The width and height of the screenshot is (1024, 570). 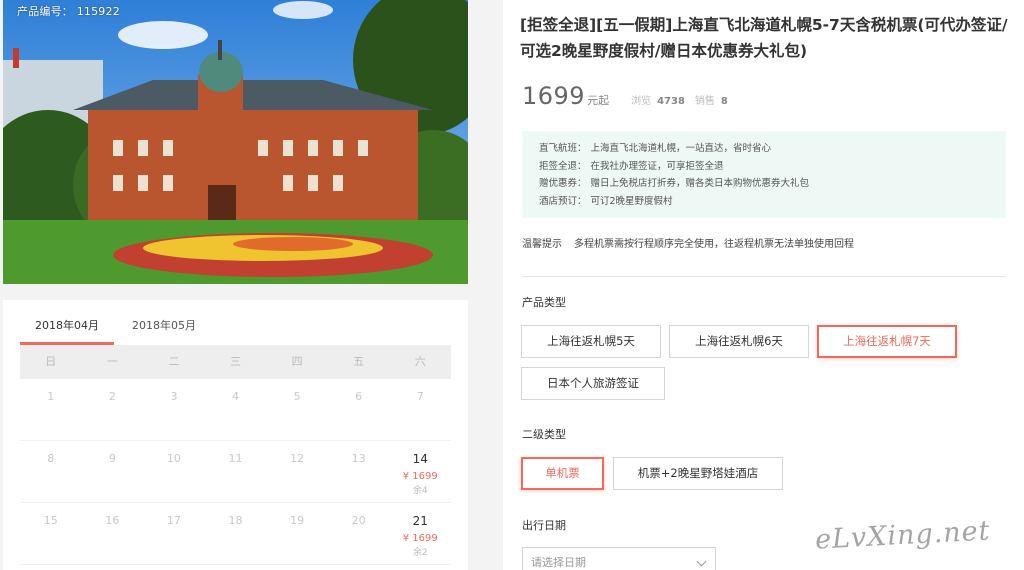 I want to click on calendar-day: 13, so click(x=359, y=471).